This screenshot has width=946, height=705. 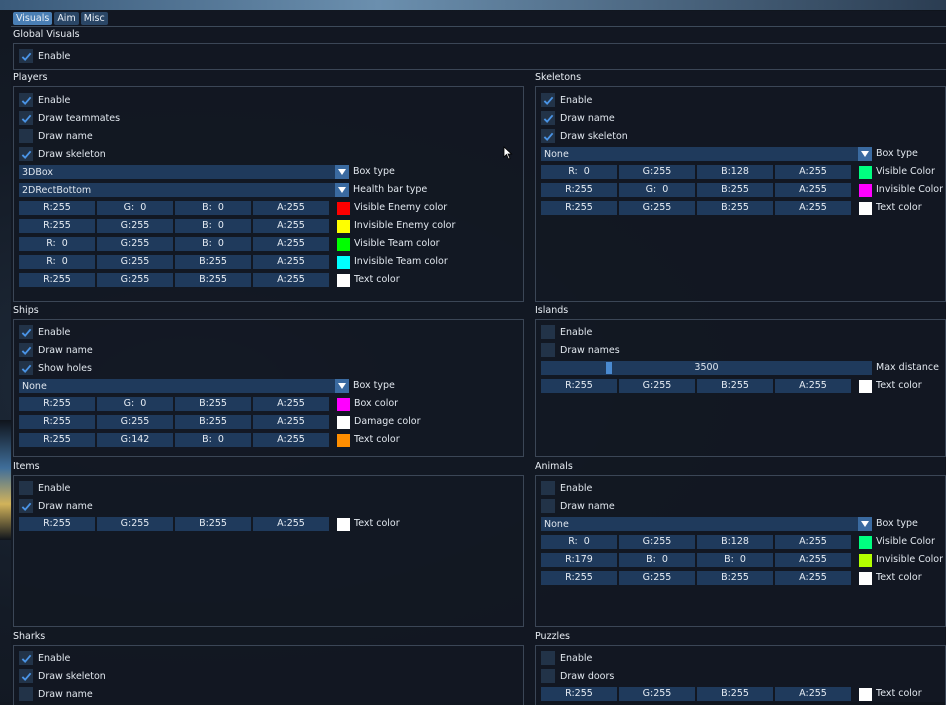 I want to click on tab-visuals: Visuals, so click(x=33, y=18).